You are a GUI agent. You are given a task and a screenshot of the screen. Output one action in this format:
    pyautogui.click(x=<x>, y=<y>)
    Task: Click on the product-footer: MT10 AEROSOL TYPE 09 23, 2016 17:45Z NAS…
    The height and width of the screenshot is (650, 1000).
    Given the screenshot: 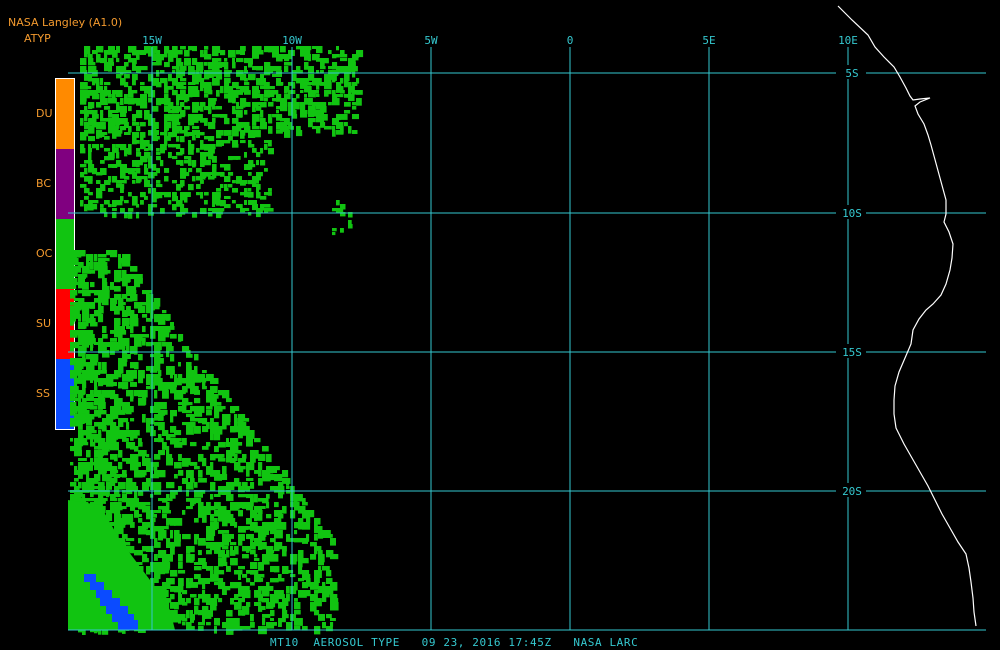 What is the action you would take?
    pyautogui.click(x=454, y=642)
    